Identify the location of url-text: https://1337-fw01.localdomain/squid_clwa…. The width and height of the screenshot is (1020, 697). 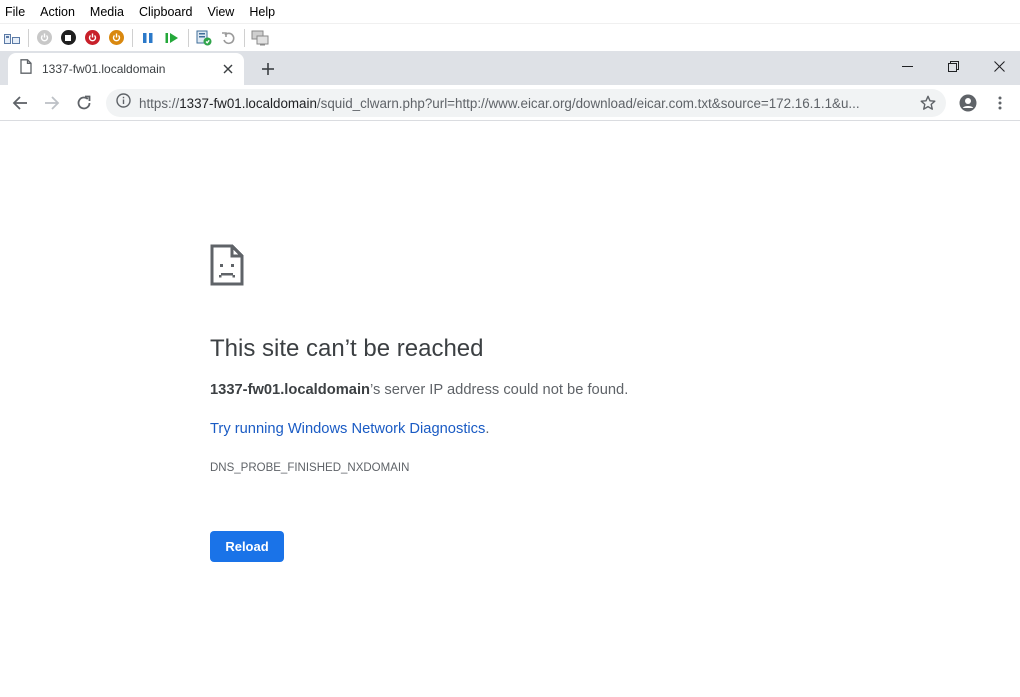
(519, 103).